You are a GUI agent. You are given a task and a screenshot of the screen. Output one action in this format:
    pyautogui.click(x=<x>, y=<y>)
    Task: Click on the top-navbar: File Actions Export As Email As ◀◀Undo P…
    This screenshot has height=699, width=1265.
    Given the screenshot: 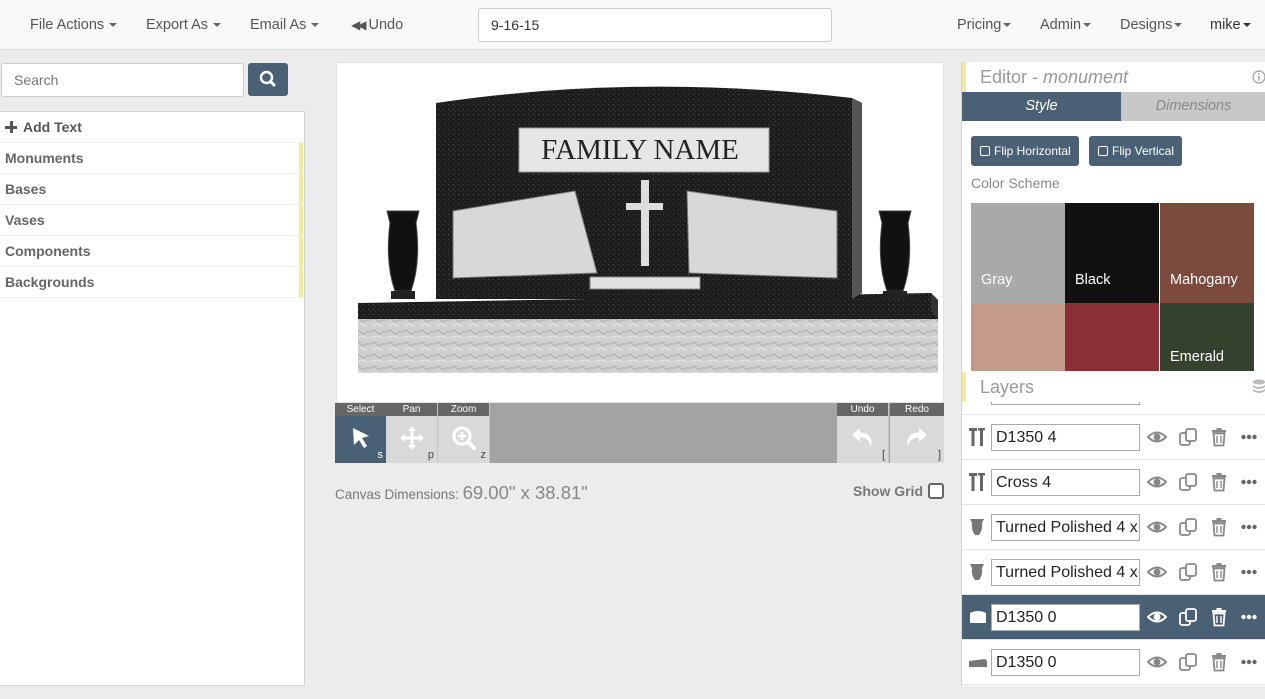 What is the action you would take?
    pyautogui.click(x=632, y=25)
    